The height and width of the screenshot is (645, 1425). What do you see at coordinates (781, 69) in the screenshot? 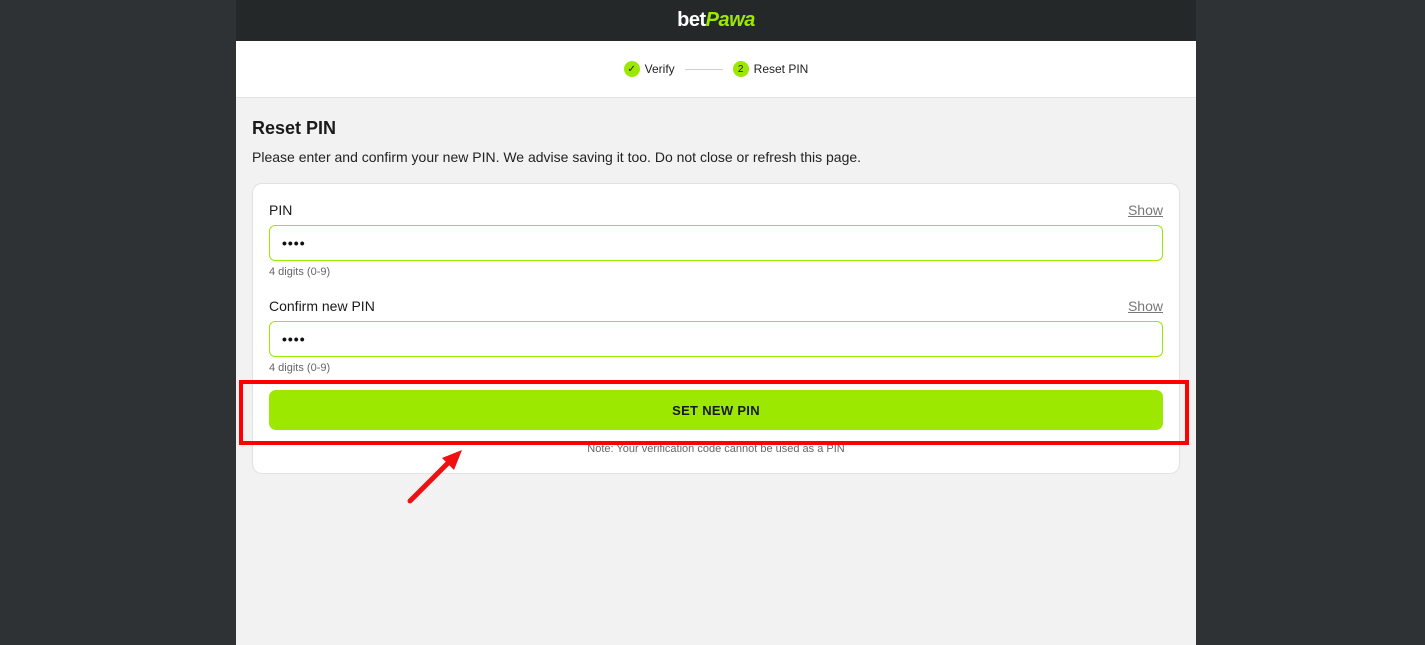
I see `step-reset-pin-label: Reset PIN` at bounding box center [781, 69].